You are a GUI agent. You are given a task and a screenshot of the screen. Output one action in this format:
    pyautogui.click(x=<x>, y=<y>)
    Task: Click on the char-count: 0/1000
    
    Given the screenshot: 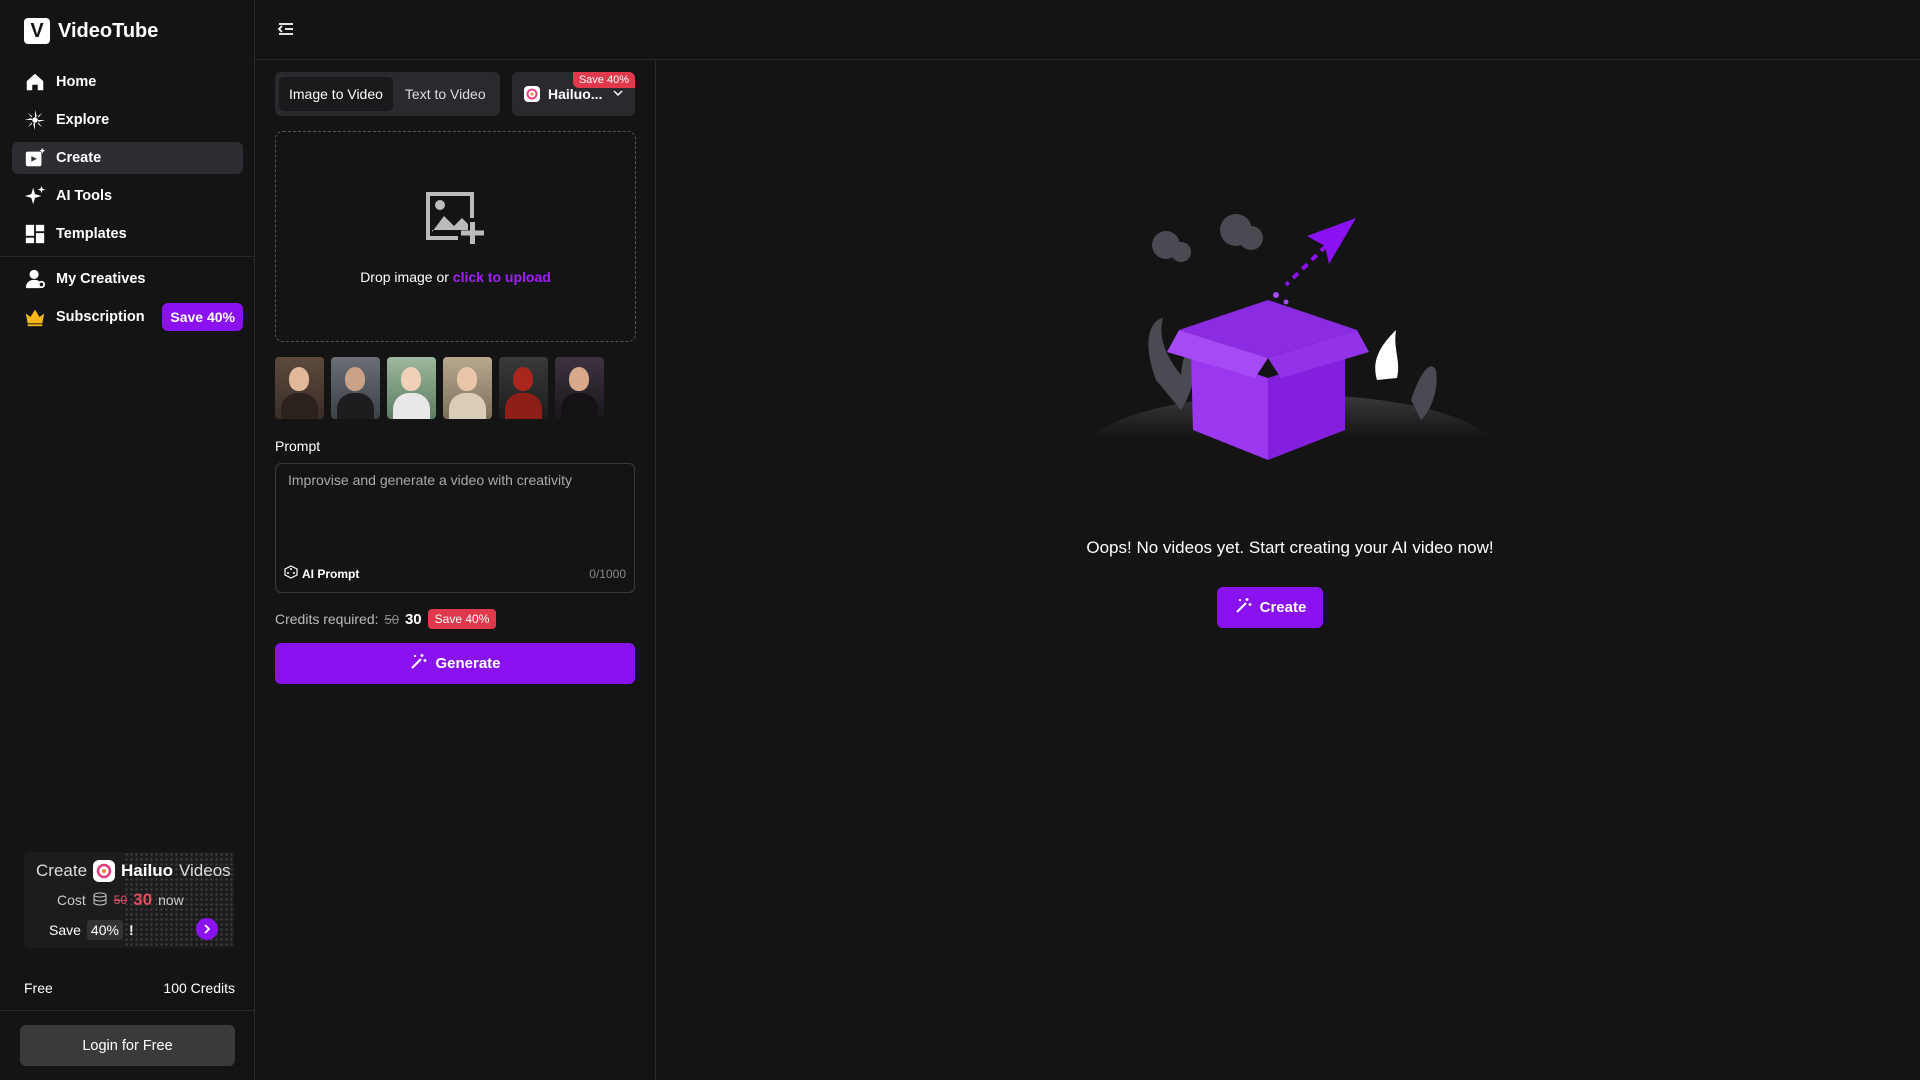 What is the action you would take?
    pyautogui.click(x=607, y=574)
    